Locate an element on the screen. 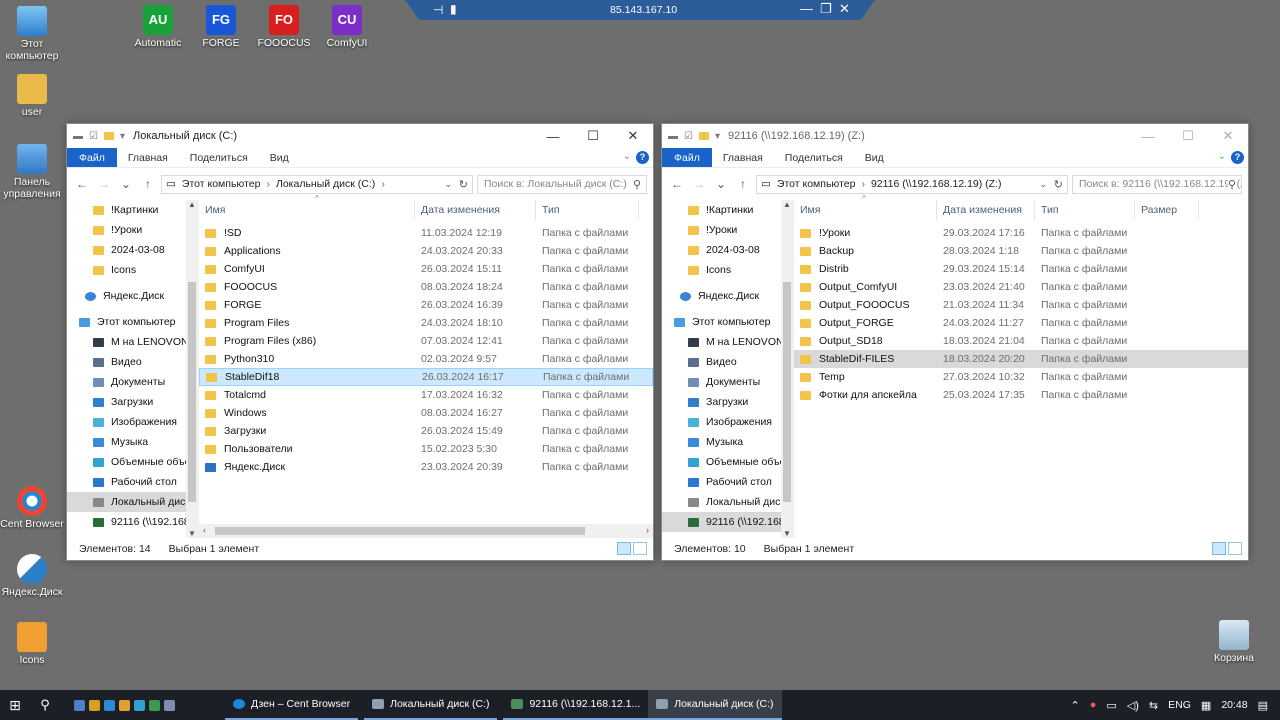  desktop-icon-control-panel: Панель управления is located at coordinates (32, 172).